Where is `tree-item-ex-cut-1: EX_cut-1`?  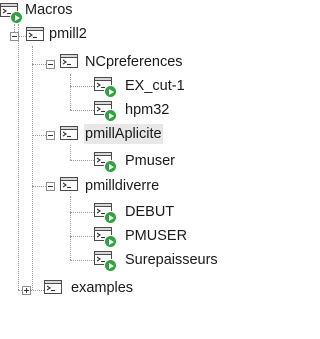 tree-item-ex-cut-1: EX_cut-1 is located at coordinates (155, 86).